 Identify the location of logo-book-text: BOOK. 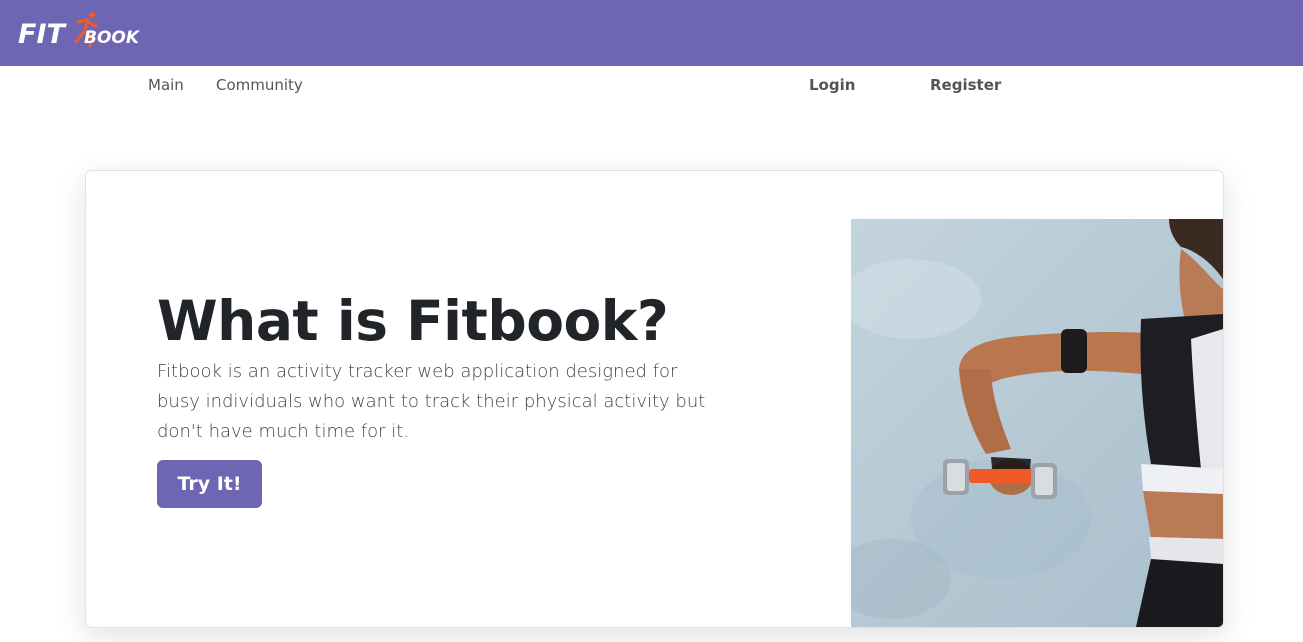
(112, 38).